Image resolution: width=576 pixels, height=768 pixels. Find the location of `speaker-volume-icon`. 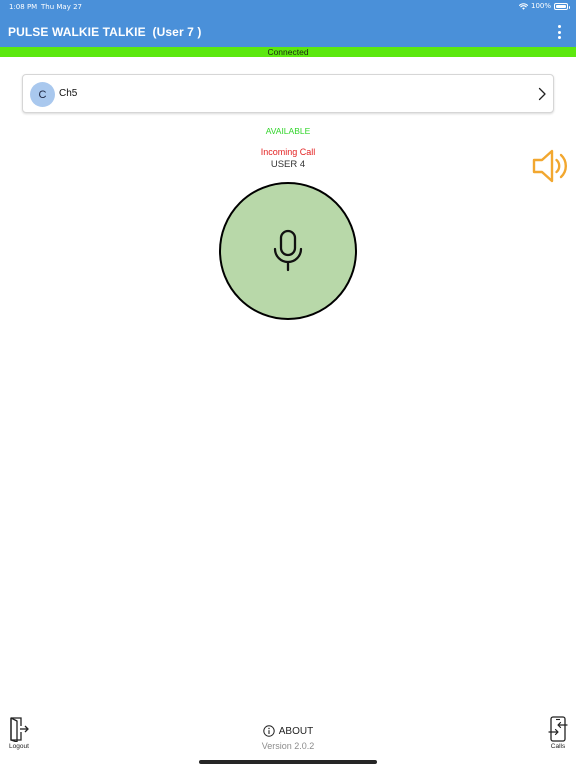

speaker-volume-icon is located at coordinates (551, 166).